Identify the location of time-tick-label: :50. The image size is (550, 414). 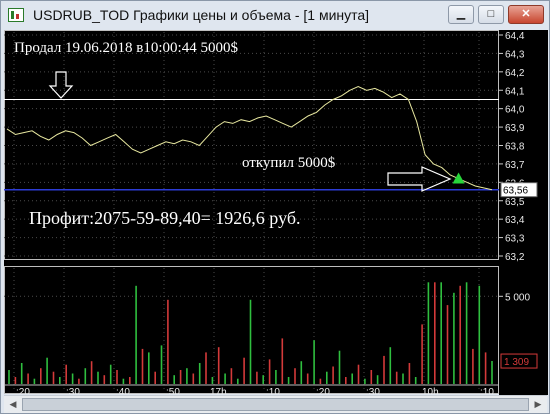
(173, 390).